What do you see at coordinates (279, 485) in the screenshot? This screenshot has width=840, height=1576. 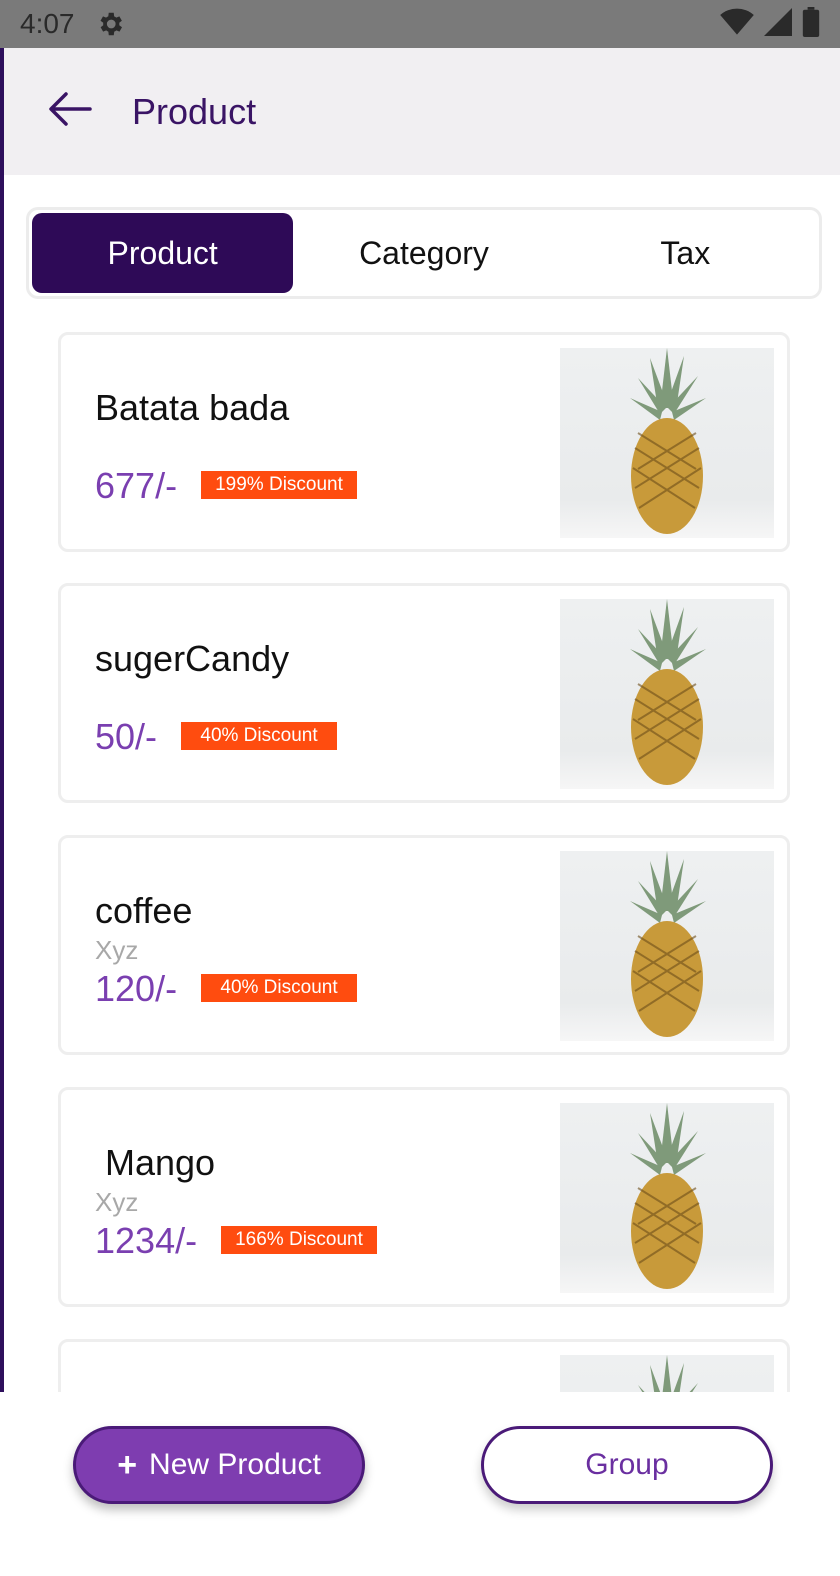 I see `discount-badge: 199% Discount` at bounding box center [279, 485].